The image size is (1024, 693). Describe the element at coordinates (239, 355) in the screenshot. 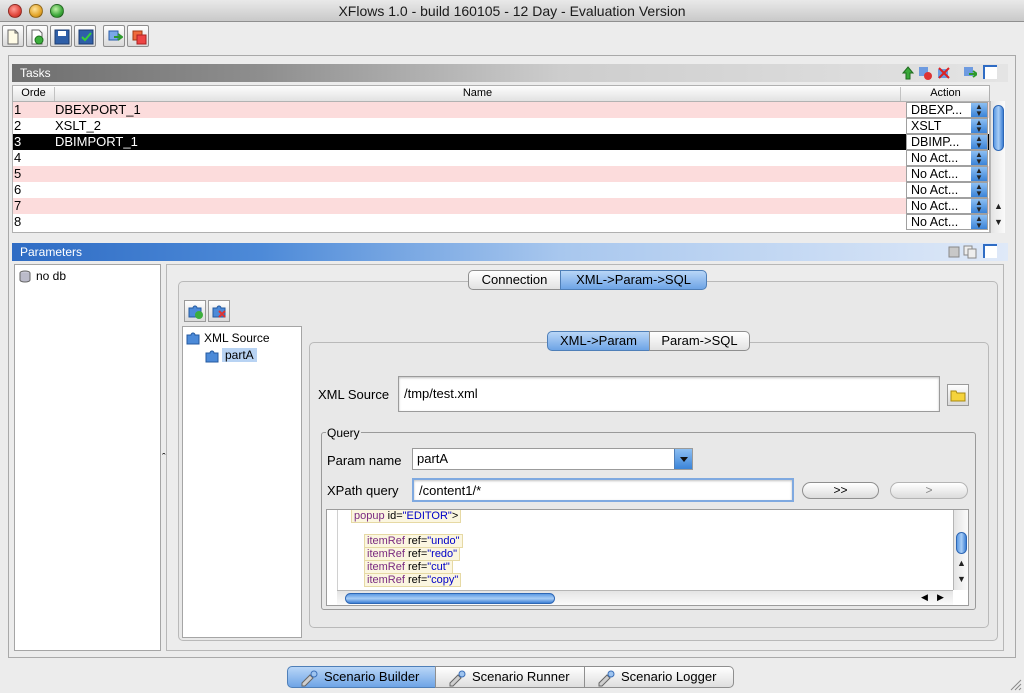

I see `tree-child-parta: partA` at that location.